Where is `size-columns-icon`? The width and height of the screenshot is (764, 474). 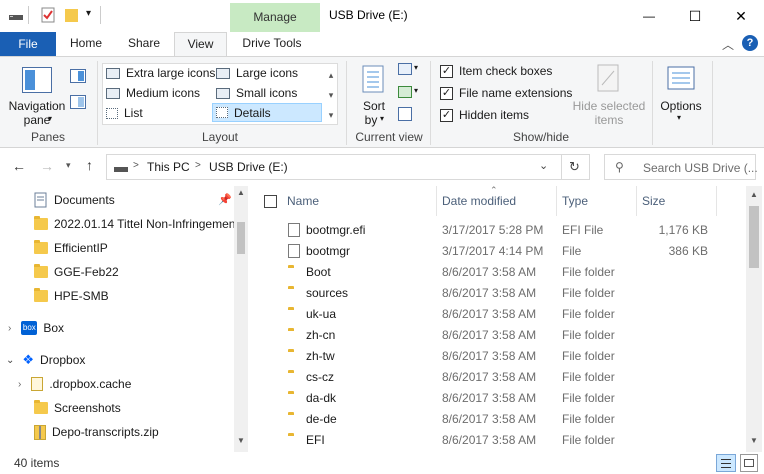
size-columns-icon is located at coordinates (405, 114).